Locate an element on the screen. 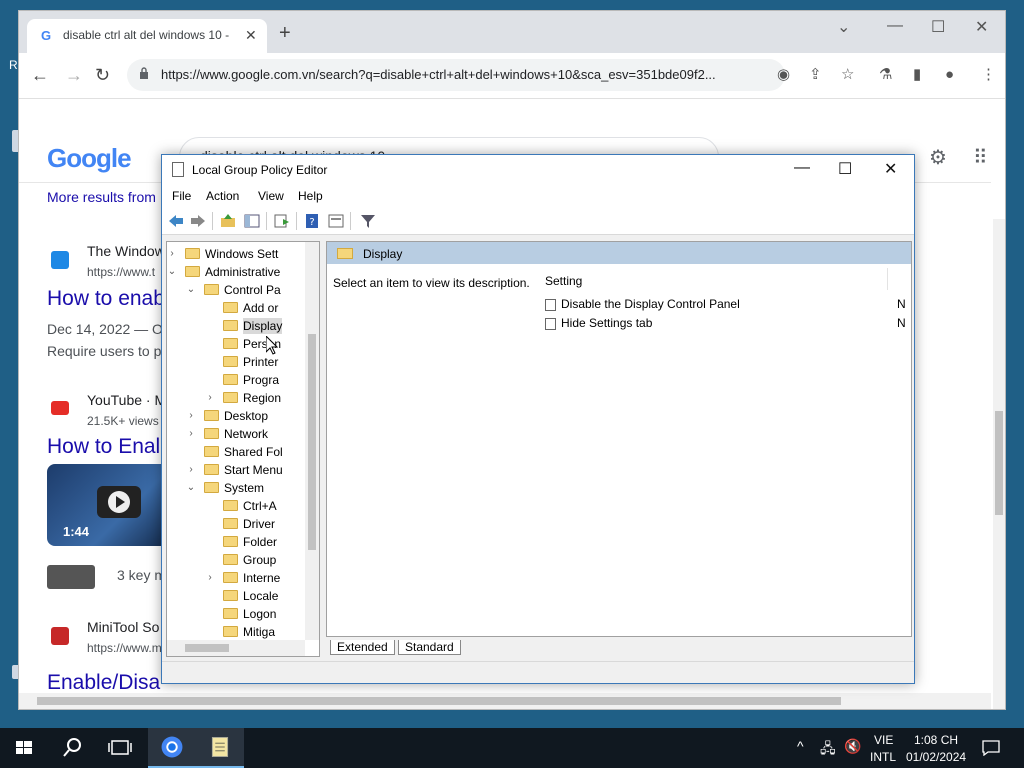 The width and height of the screenshot is (1024, 768). key-moments-label: 3 key m is located at coordinates (141, 575).